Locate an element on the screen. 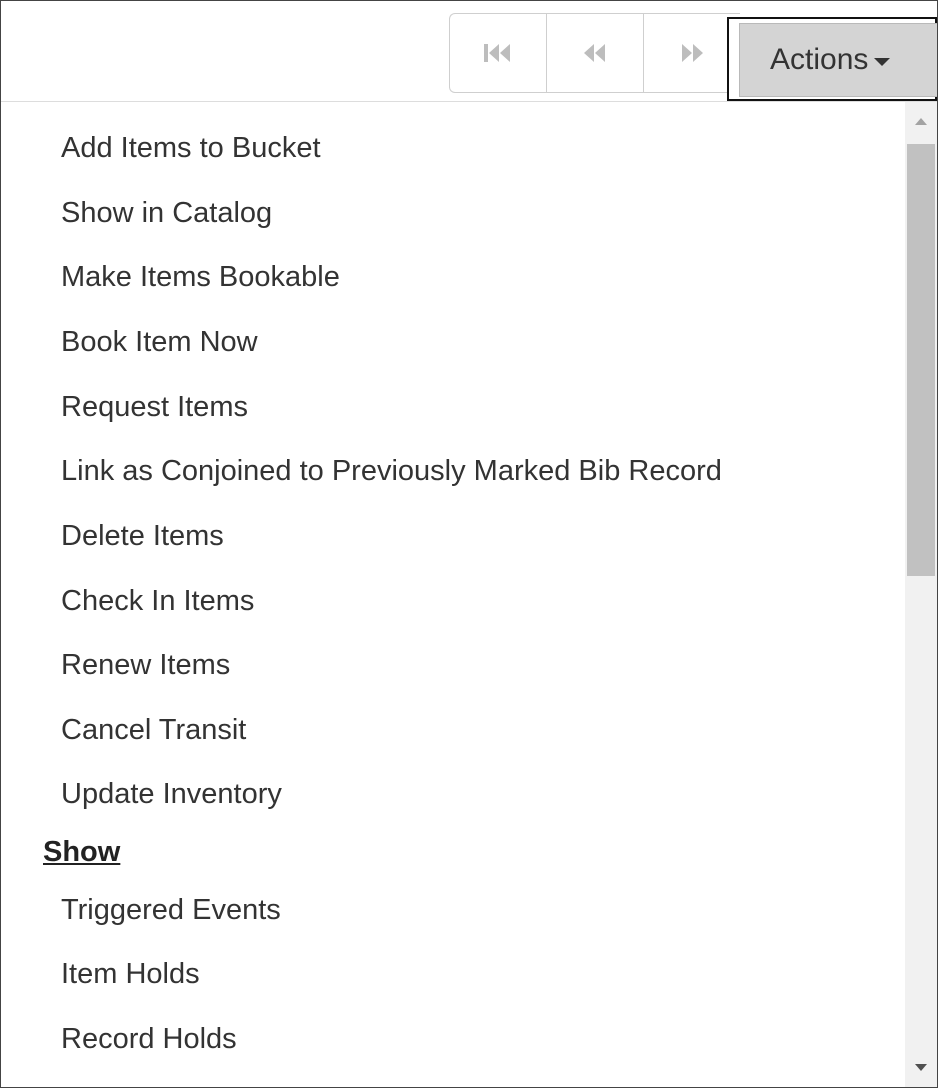  actions-label: Actions is located at coordinates (819, 59).